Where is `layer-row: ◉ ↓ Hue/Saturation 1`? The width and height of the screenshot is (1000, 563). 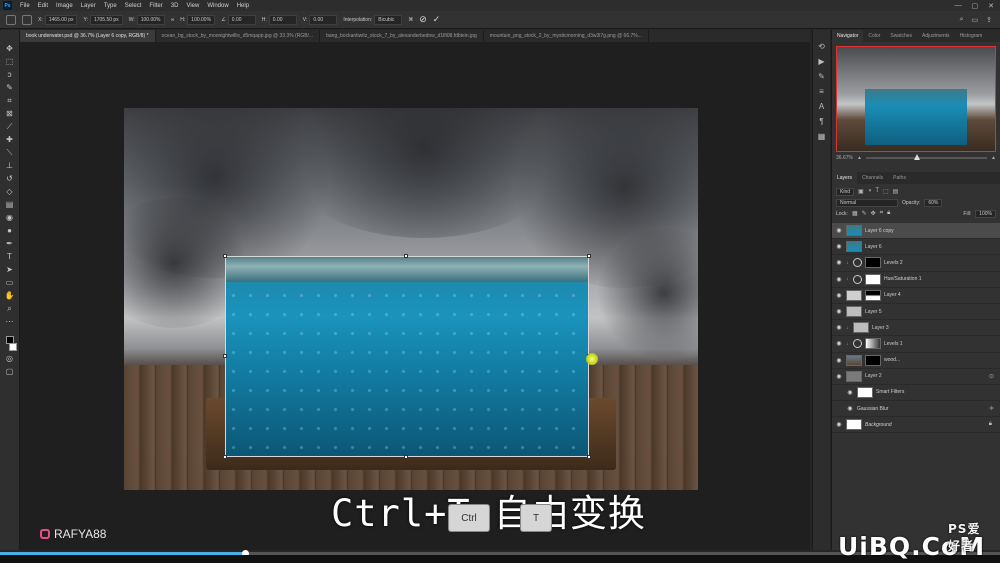 layer-row: ◉ ↓ Hue/Saturation 1 is located at coordinates (916, 280).